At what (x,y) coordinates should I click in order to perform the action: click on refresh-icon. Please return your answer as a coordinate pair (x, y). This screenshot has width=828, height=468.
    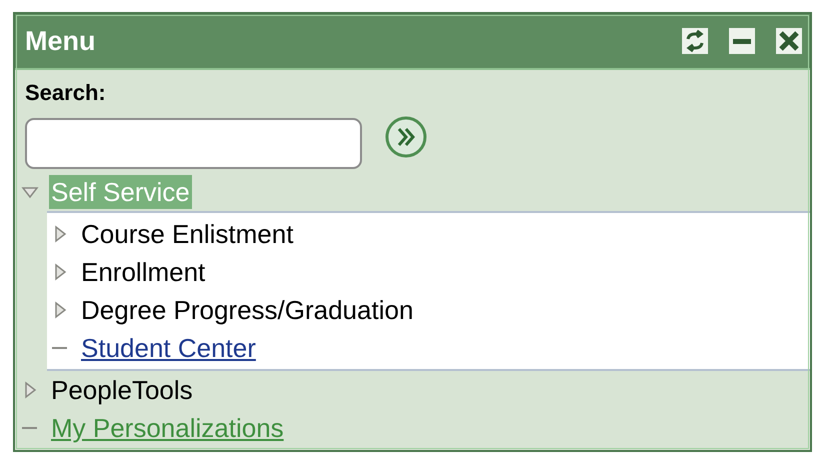
    Looking at the image, I should click on (695, 41).